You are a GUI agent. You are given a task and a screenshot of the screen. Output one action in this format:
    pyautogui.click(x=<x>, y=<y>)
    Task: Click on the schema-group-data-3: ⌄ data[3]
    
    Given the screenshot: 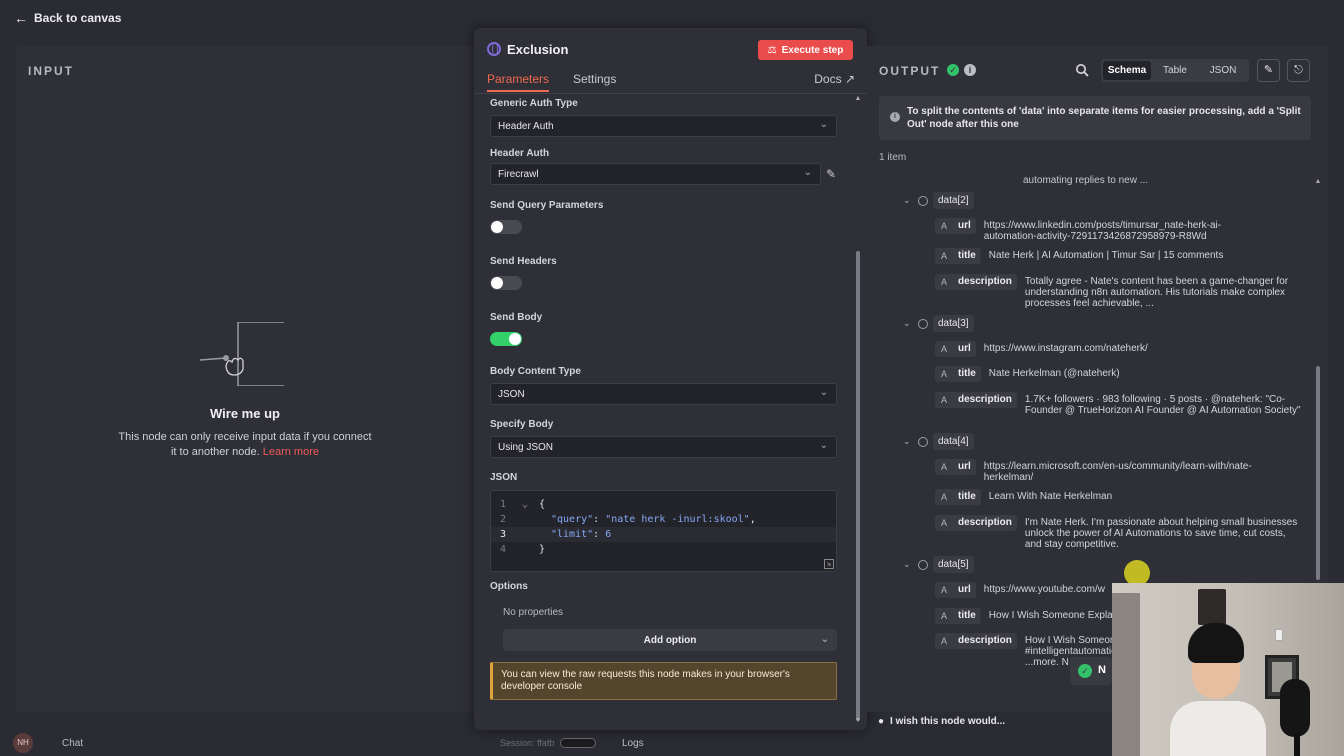 What is the action you would take?
    pyautogui.click(x=938, y=323)
    